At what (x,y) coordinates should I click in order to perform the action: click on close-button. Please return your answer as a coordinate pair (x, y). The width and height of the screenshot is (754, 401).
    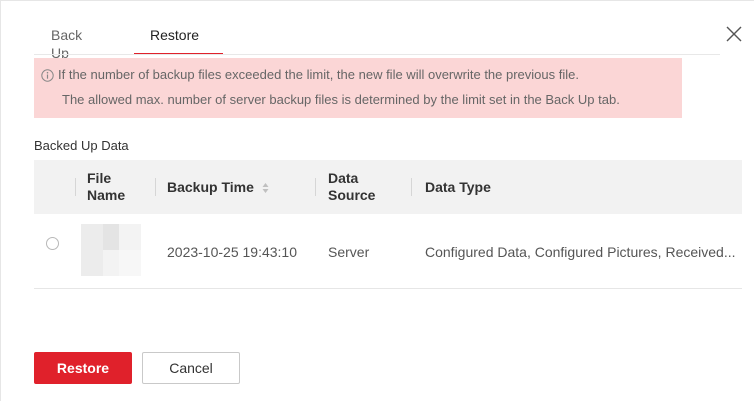
    Looking at the image, I should click on (734, 34).